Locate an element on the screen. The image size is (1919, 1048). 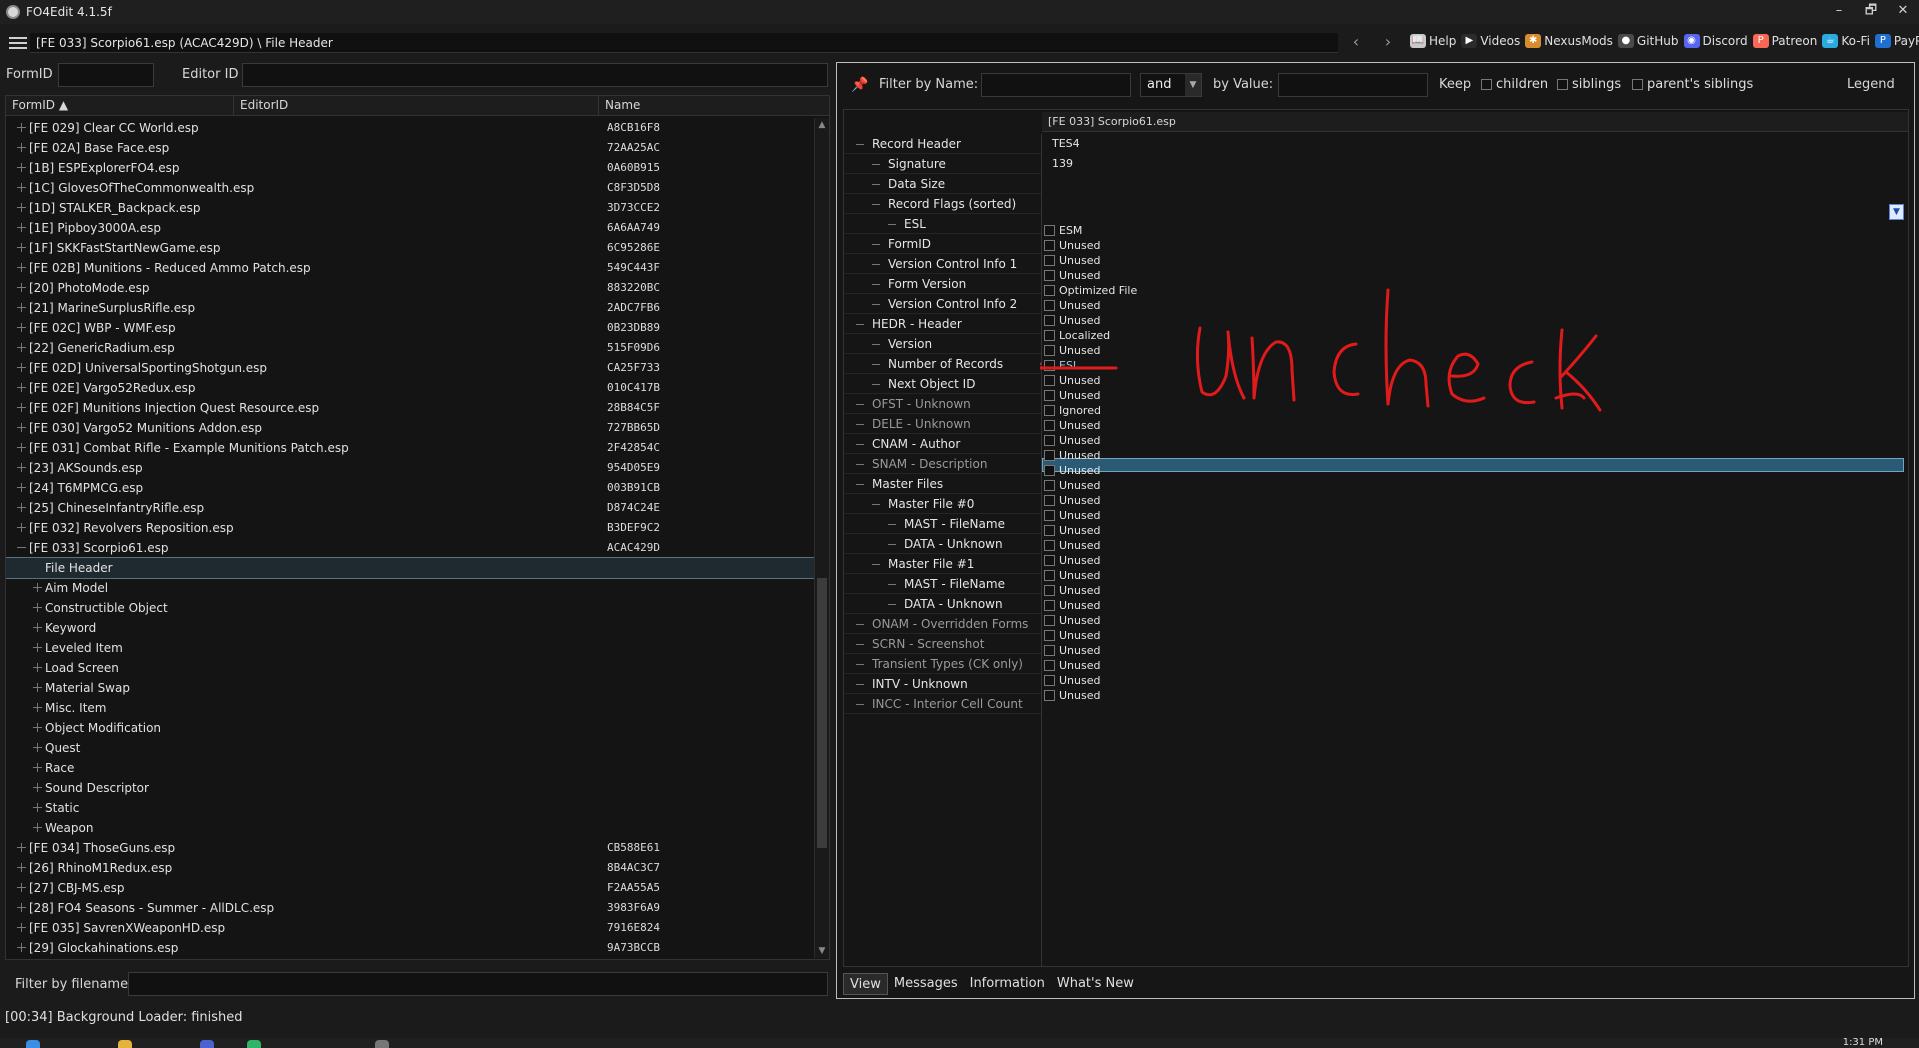
record-field-row: Next Object ID is located at coordinates (942, 384).